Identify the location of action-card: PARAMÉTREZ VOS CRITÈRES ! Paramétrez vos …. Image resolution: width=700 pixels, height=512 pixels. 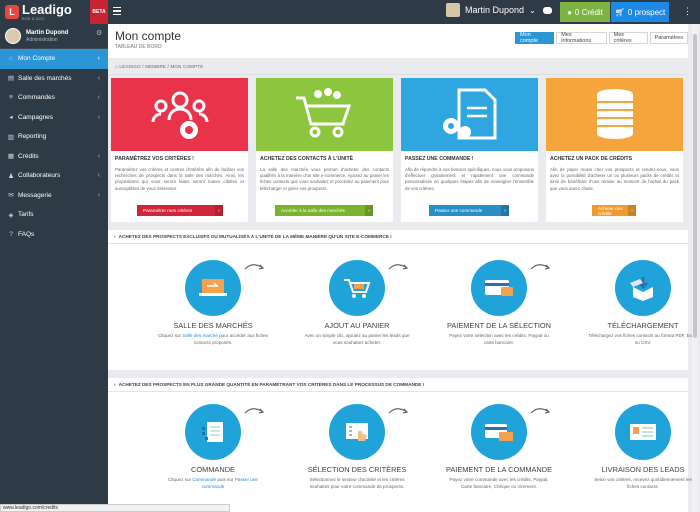
(179, 150).